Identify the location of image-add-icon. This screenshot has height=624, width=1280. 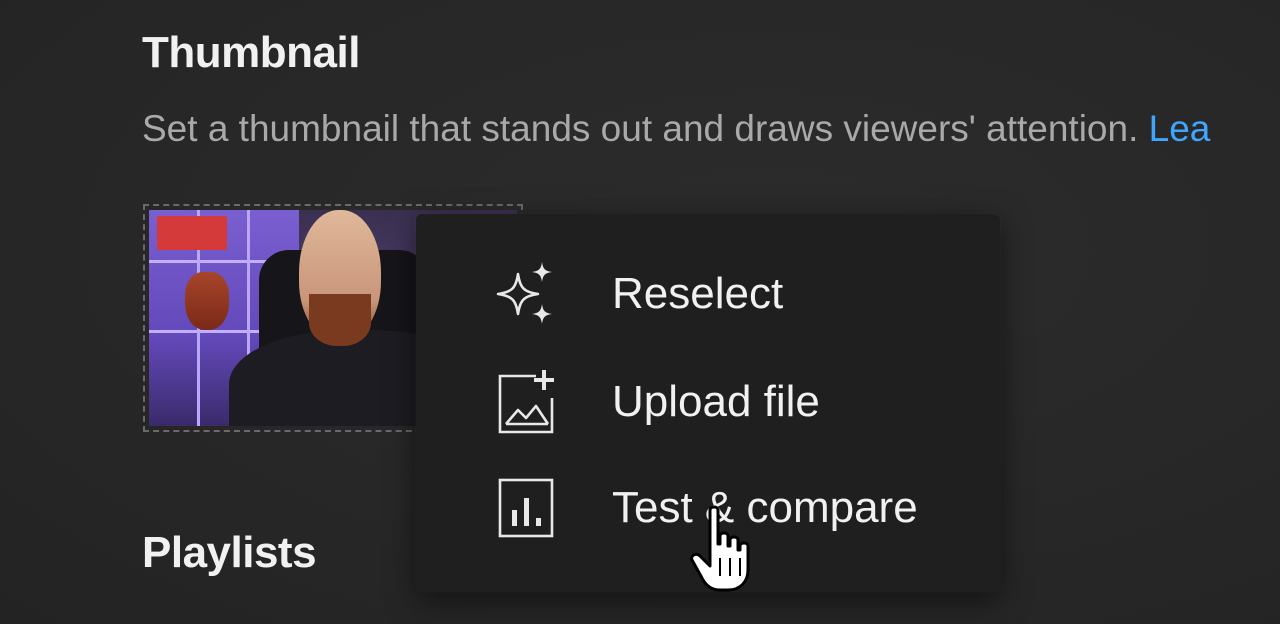
(527, 402).